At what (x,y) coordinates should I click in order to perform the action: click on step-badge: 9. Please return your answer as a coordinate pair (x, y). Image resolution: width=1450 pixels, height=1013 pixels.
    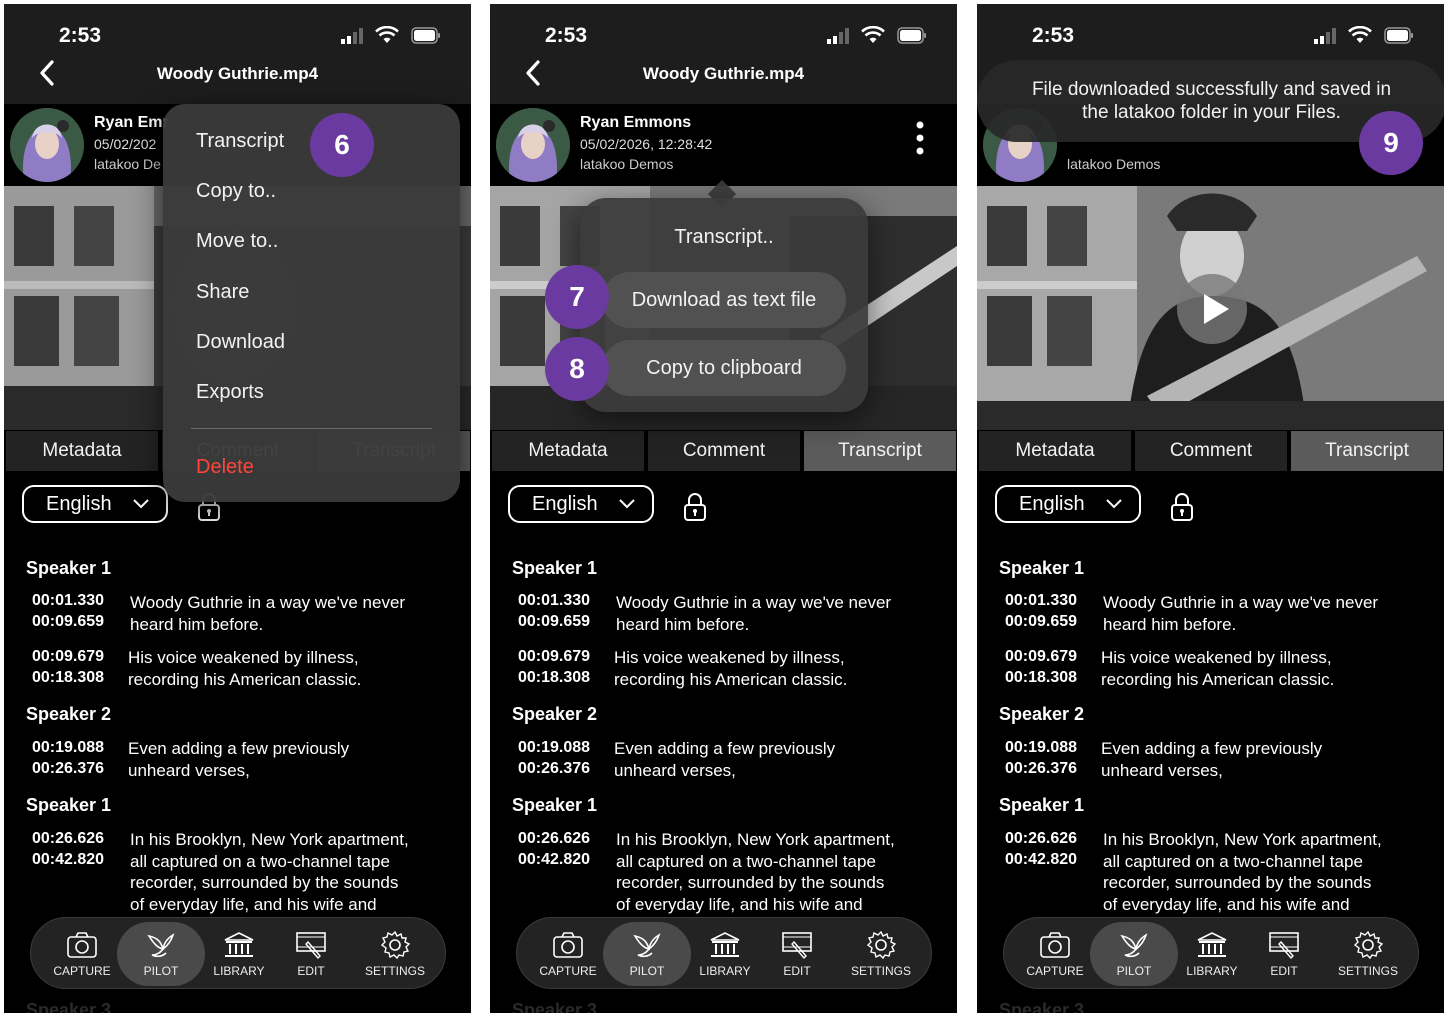
    Looking at the image, I should click on (1391, 143).